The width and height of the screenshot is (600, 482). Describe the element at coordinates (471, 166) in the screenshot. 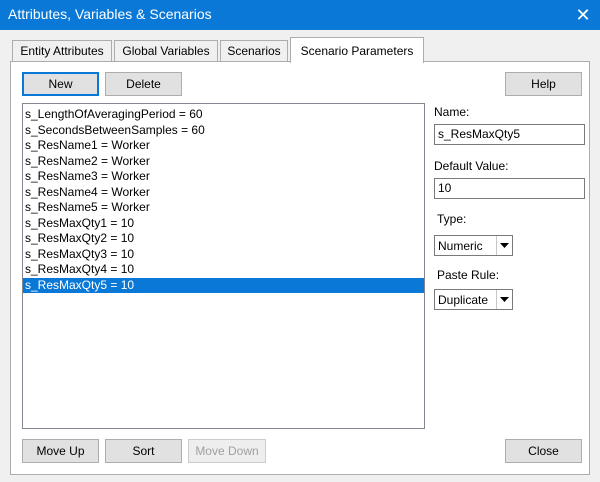

I see `default-value-label: Default Value:` at that location.